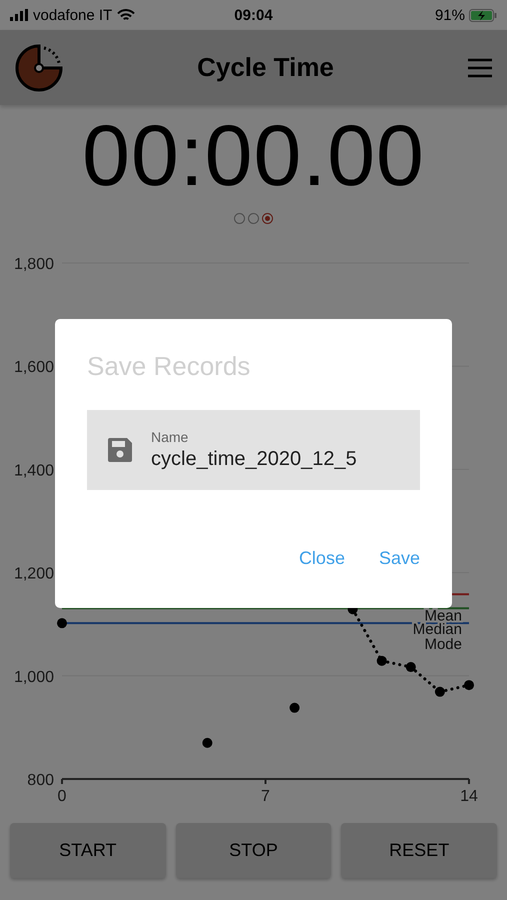 Image resolution: width=507 pixels, height=900 pixels. Describe the element at coordinates (443, 645) in the screenshot. I see `reference-label: Mode` at that location.